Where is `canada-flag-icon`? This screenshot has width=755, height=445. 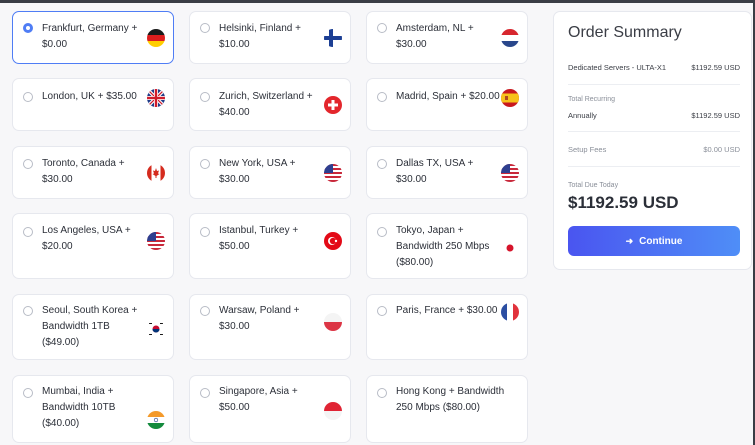
canada-flag-icon is located at coordinates (156, 173).